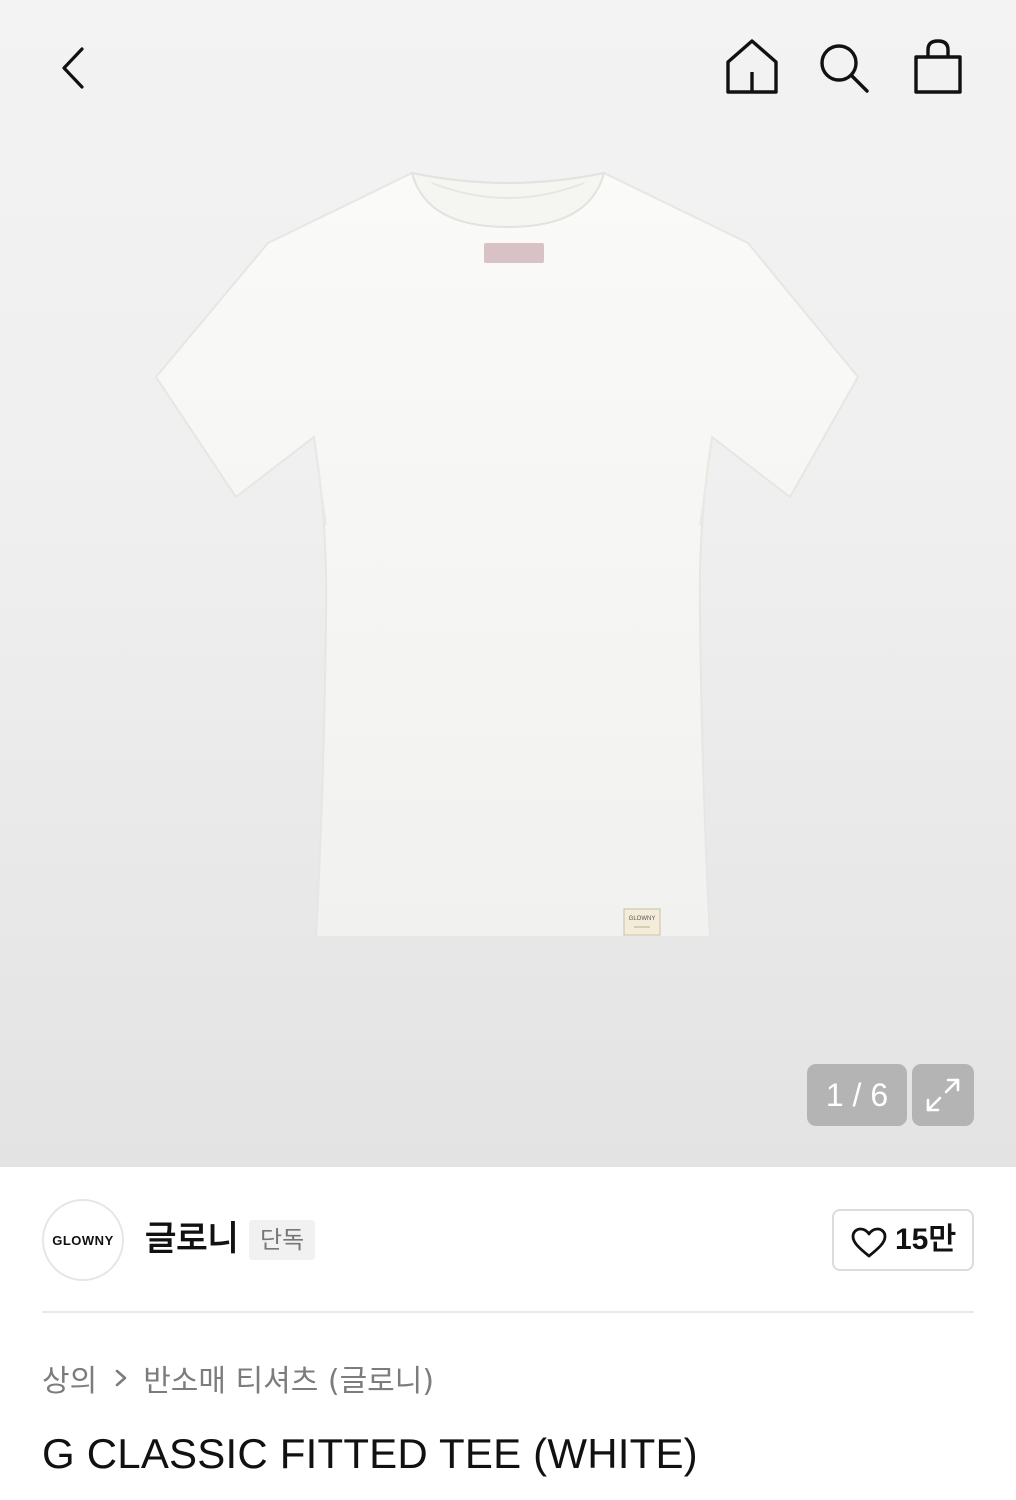 Image resolution: width=1016 pixels, height=1500 pixels. I want to click on search-icon, so click(844, 68).